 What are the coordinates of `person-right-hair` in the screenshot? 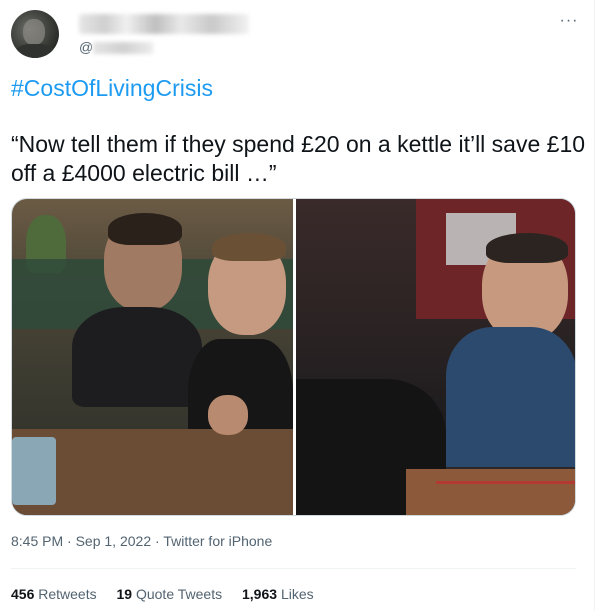 It's located at (249, 247).